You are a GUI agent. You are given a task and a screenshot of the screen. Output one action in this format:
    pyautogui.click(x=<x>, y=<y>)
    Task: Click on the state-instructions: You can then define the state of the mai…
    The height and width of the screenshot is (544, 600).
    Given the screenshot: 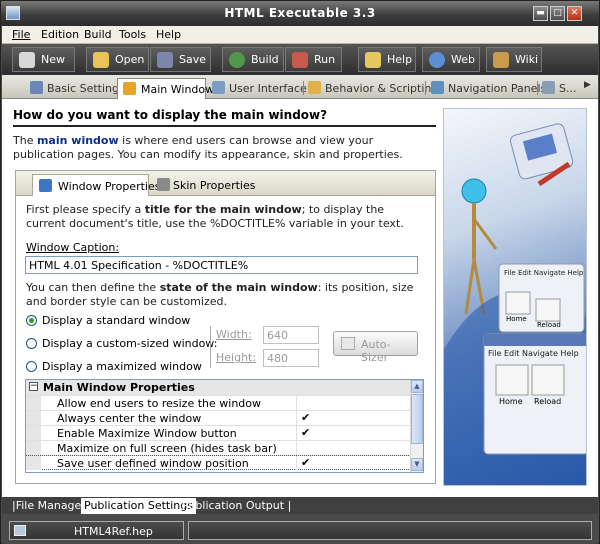 What is the action you would take?
    pyautogui.click(x=220, y=294)
    